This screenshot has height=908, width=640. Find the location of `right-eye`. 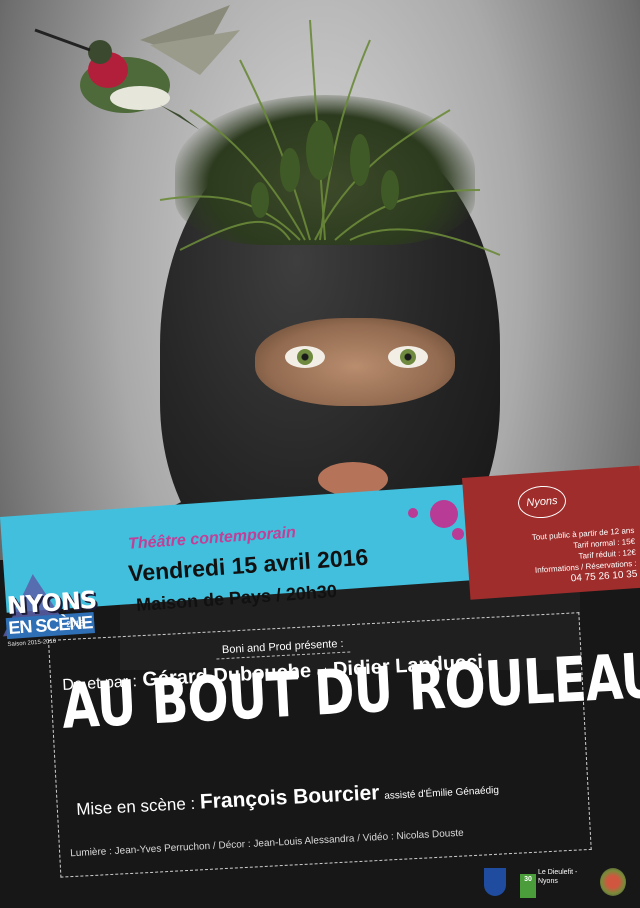

right-eye is located at coordinates (408, 357).